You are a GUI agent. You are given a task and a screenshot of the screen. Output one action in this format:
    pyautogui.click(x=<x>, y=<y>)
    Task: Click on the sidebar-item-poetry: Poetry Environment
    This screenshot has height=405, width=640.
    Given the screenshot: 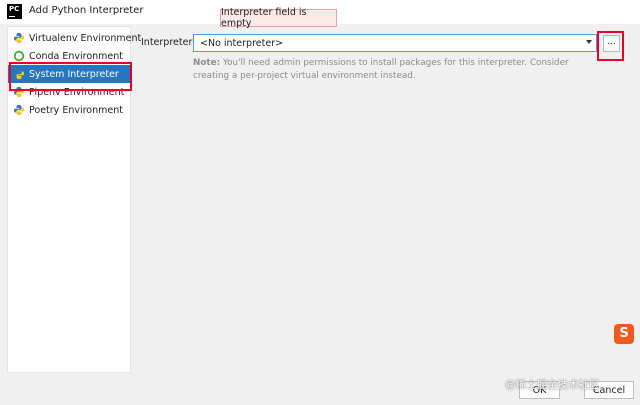 What is the action you would take?
    pyautogui.click(x=69, y=110)
    